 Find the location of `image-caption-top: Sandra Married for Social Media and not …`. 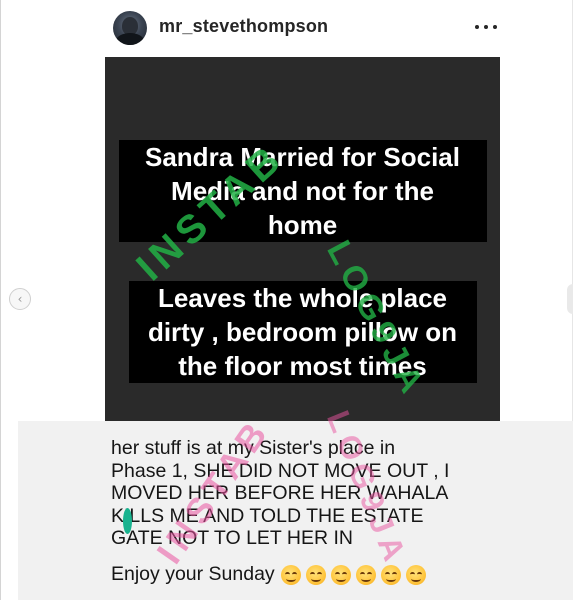

image-caption-top: Sandra Married for Social Media and not … is located at coordinates (302, 191).